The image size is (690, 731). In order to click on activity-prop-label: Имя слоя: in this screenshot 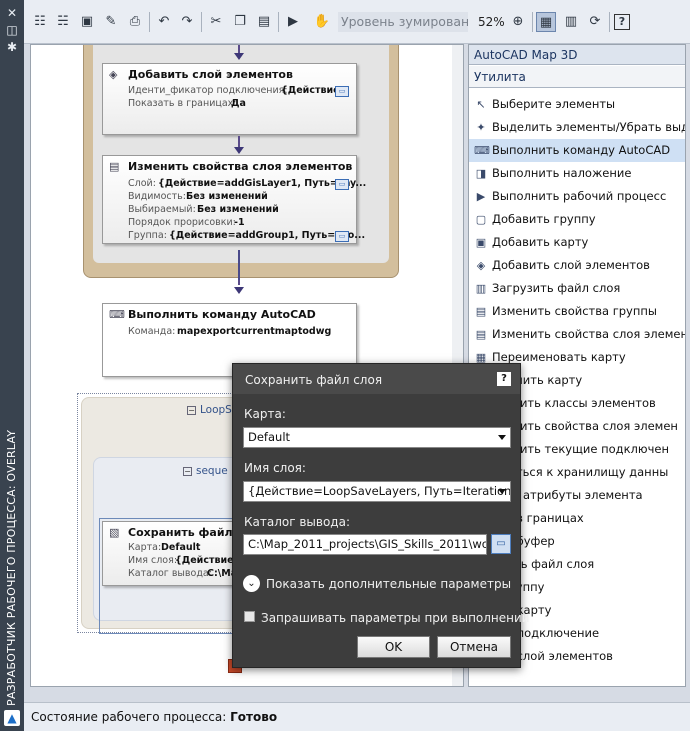, I will do `click(153, 560)`.